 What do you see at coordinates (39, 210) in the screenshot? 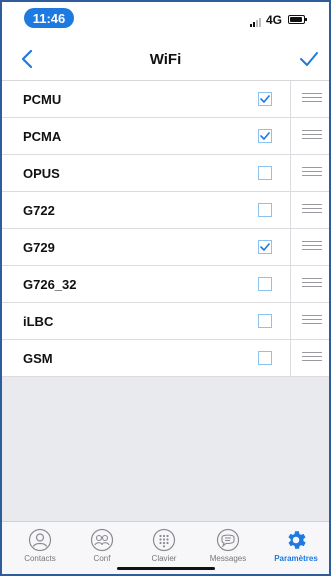
I see `codec-name: G722` at bounding box center [39, 210].